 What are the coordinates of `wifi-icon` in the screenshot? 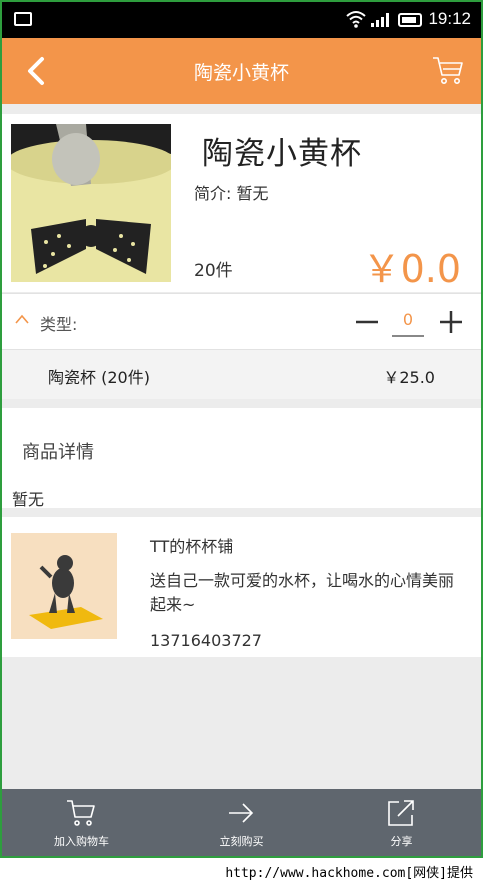 It's located at (356, 19).